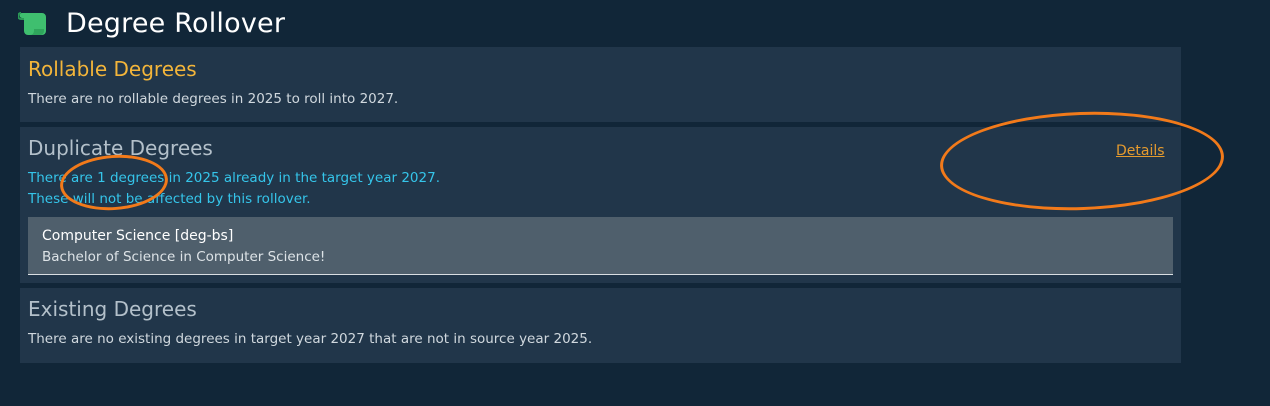 The height and width of the screenshot is (406, 1270). What do you see at coordinates (112, 309) in the screenshot?
I see `existing-degrees-title: Existing Degrees` at bounding box center [112, 309].